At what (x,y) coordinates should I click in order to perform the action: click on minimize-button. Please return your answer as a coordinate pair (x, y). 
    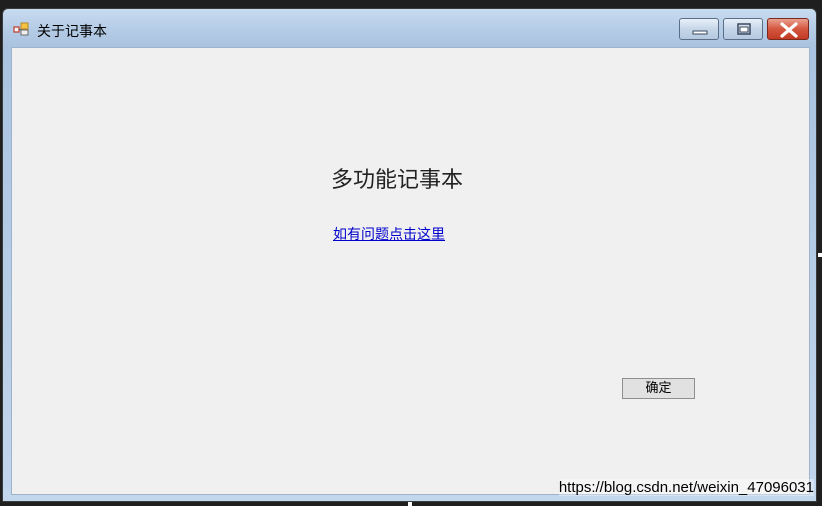
    Looking at the image, I should click on (699, 29).